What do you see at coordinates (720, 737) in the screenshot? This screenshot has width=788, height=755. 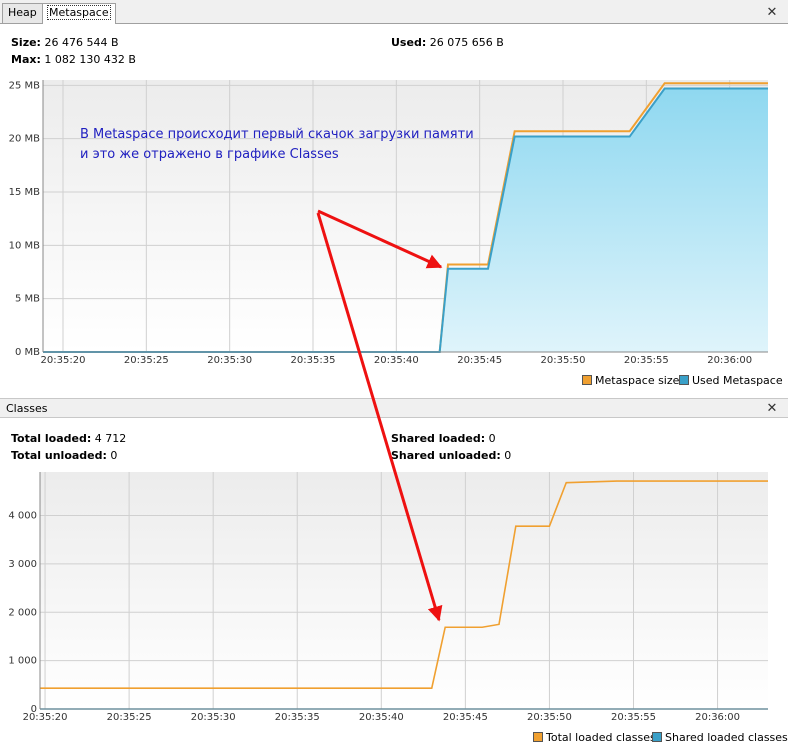 I see `legend-shared-loaded: Shared loaded classes` at bounding box center [720, 737].